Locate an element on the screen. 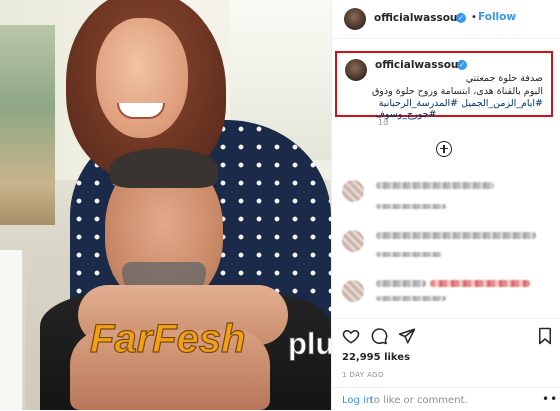 The height and width of the screenshot is (411, 560). caption-line-1: صدفة حلوة جمعتني is located at coordinates (504, 78).